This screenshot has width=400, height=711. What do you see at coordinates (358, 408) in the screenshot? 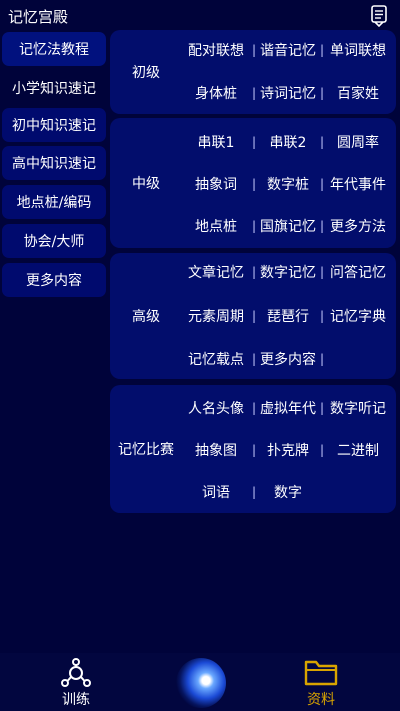
I see `method-item: 数字听记` at bounding box center [358, 408].